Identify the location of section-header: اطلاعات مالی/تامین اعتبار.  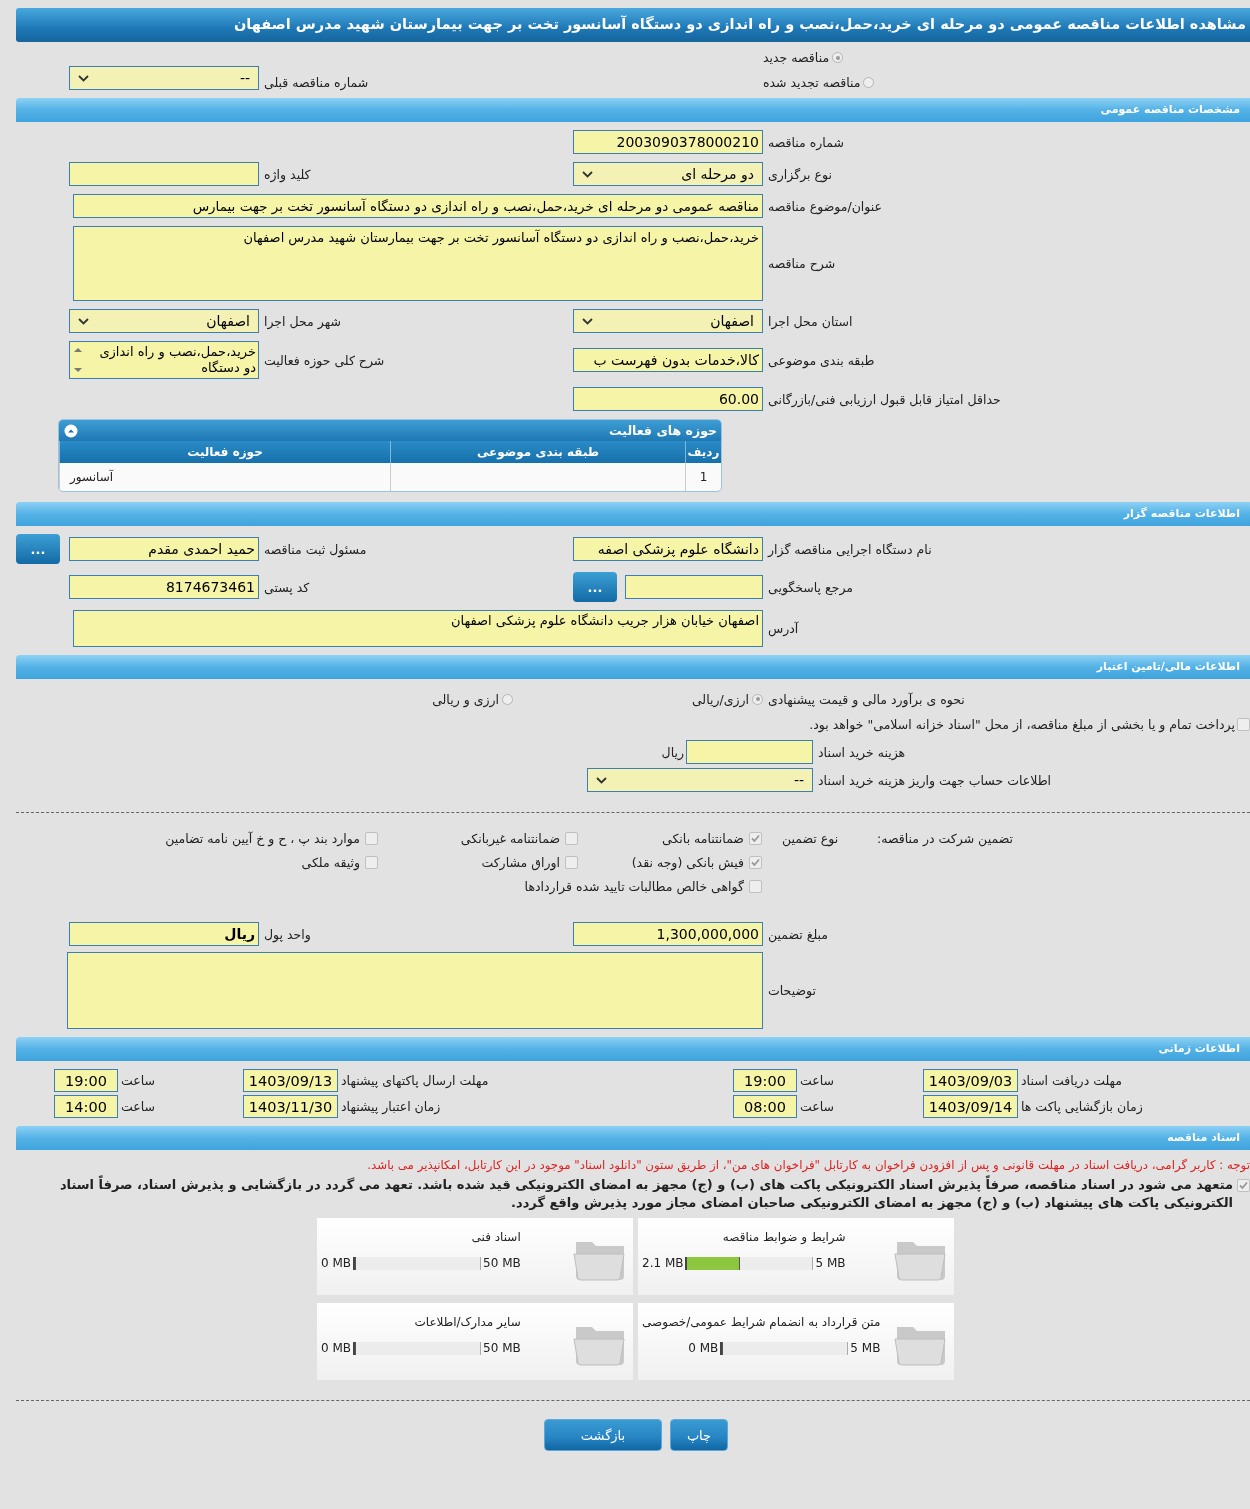
(633, 667).